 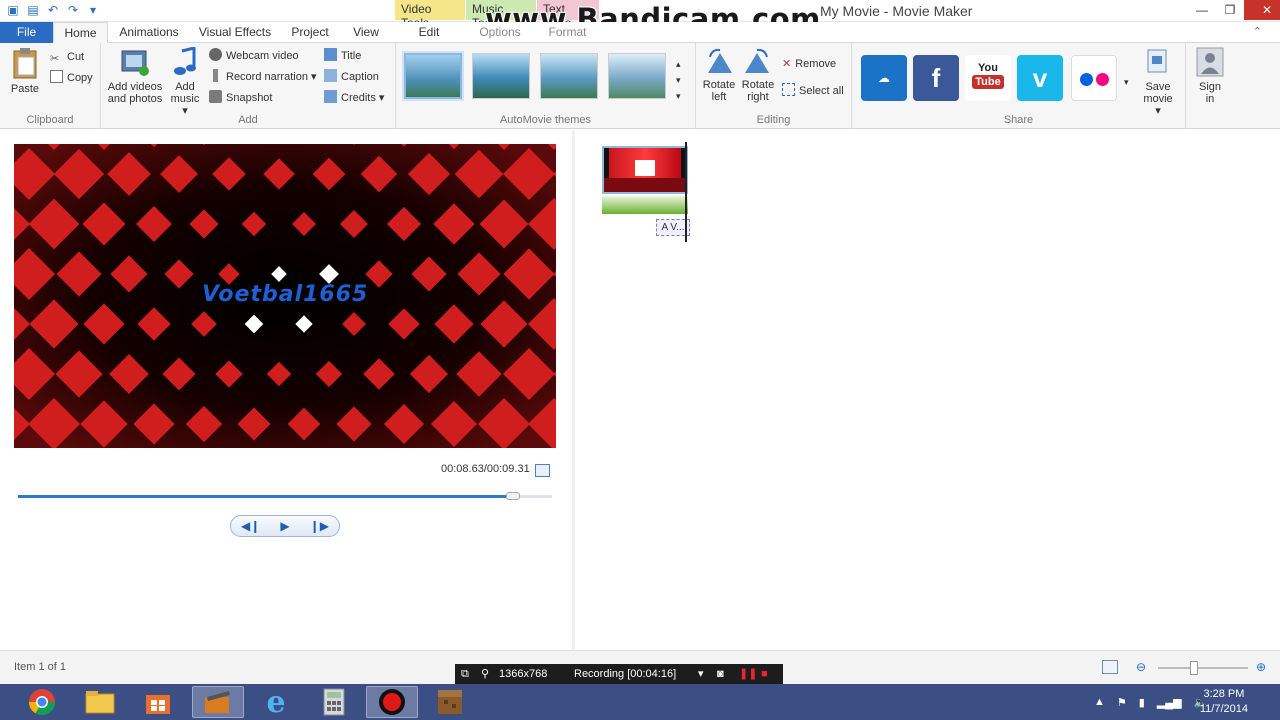 I want to click on snapshot-button: Snapshot, so click(x=240, y=98).